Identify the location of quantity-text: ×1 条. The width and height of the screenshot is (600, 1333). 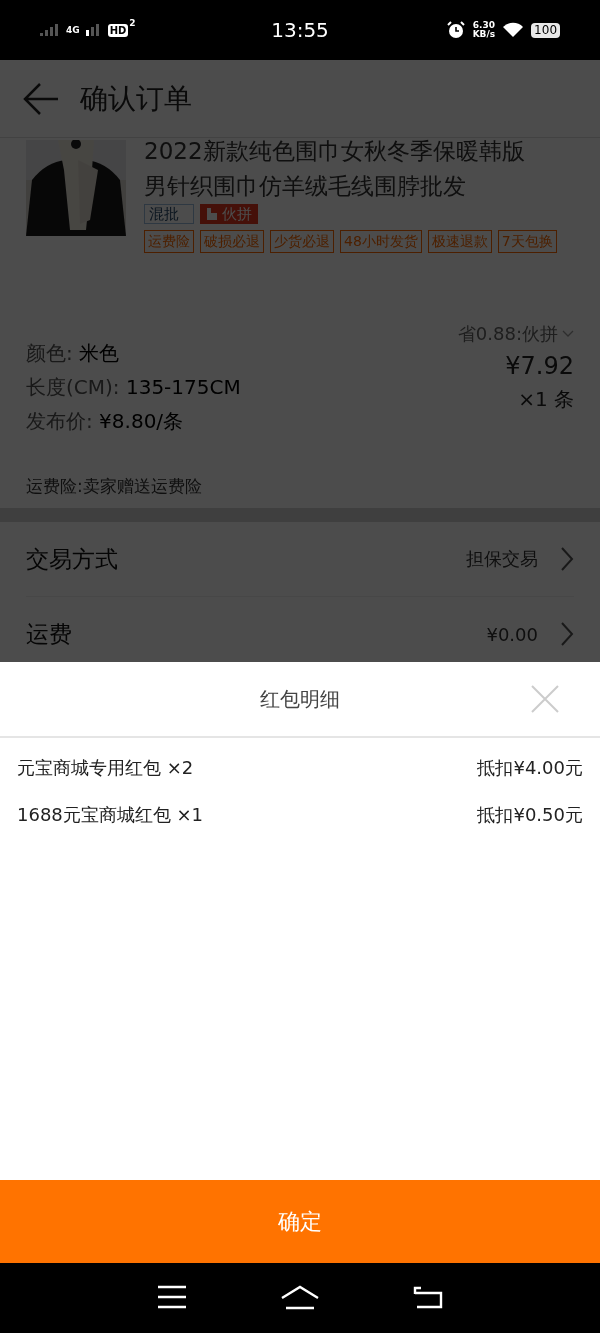
(546, 399).